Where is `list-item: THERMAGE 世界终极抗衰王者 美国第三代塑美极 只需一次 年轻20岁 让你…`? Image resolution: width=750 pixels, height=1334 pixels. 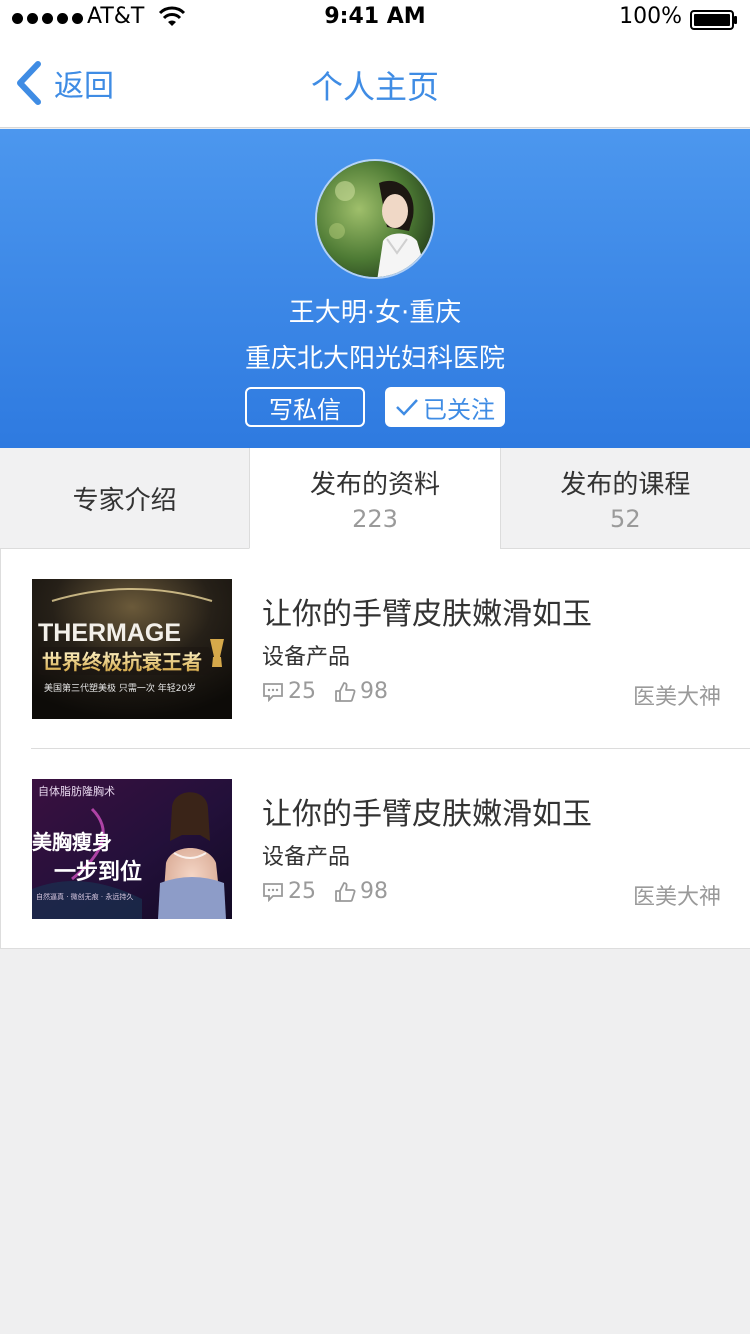 list-item: THERMAGE 世界终极抗衰王者 美国第三代塑美极 只需一次 年轻20岁 让你… is located at coordinates (375, 649).